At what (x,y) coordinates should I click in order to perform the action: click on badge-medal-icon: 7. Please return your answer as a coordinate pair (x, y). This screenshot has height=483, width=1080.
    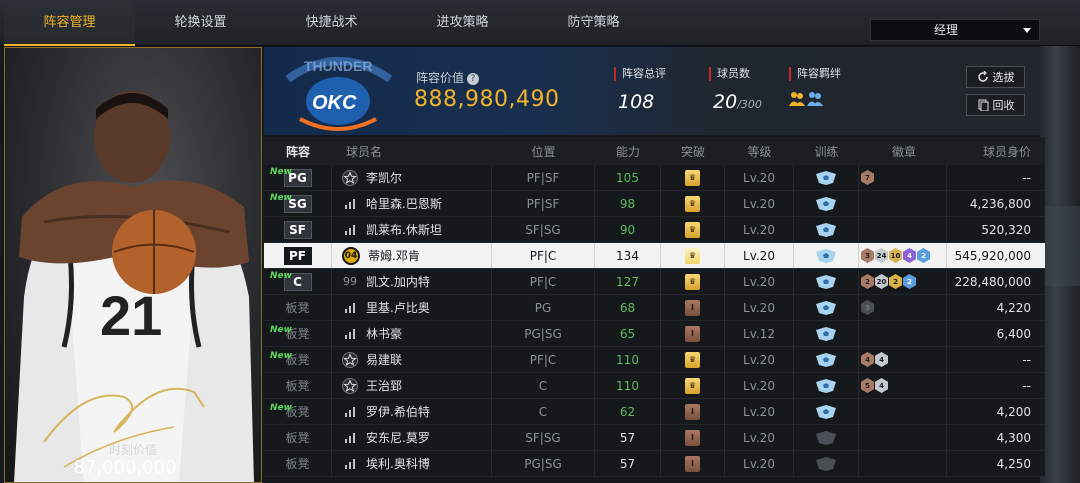
    Looking at the image, I should click on (867, 177).